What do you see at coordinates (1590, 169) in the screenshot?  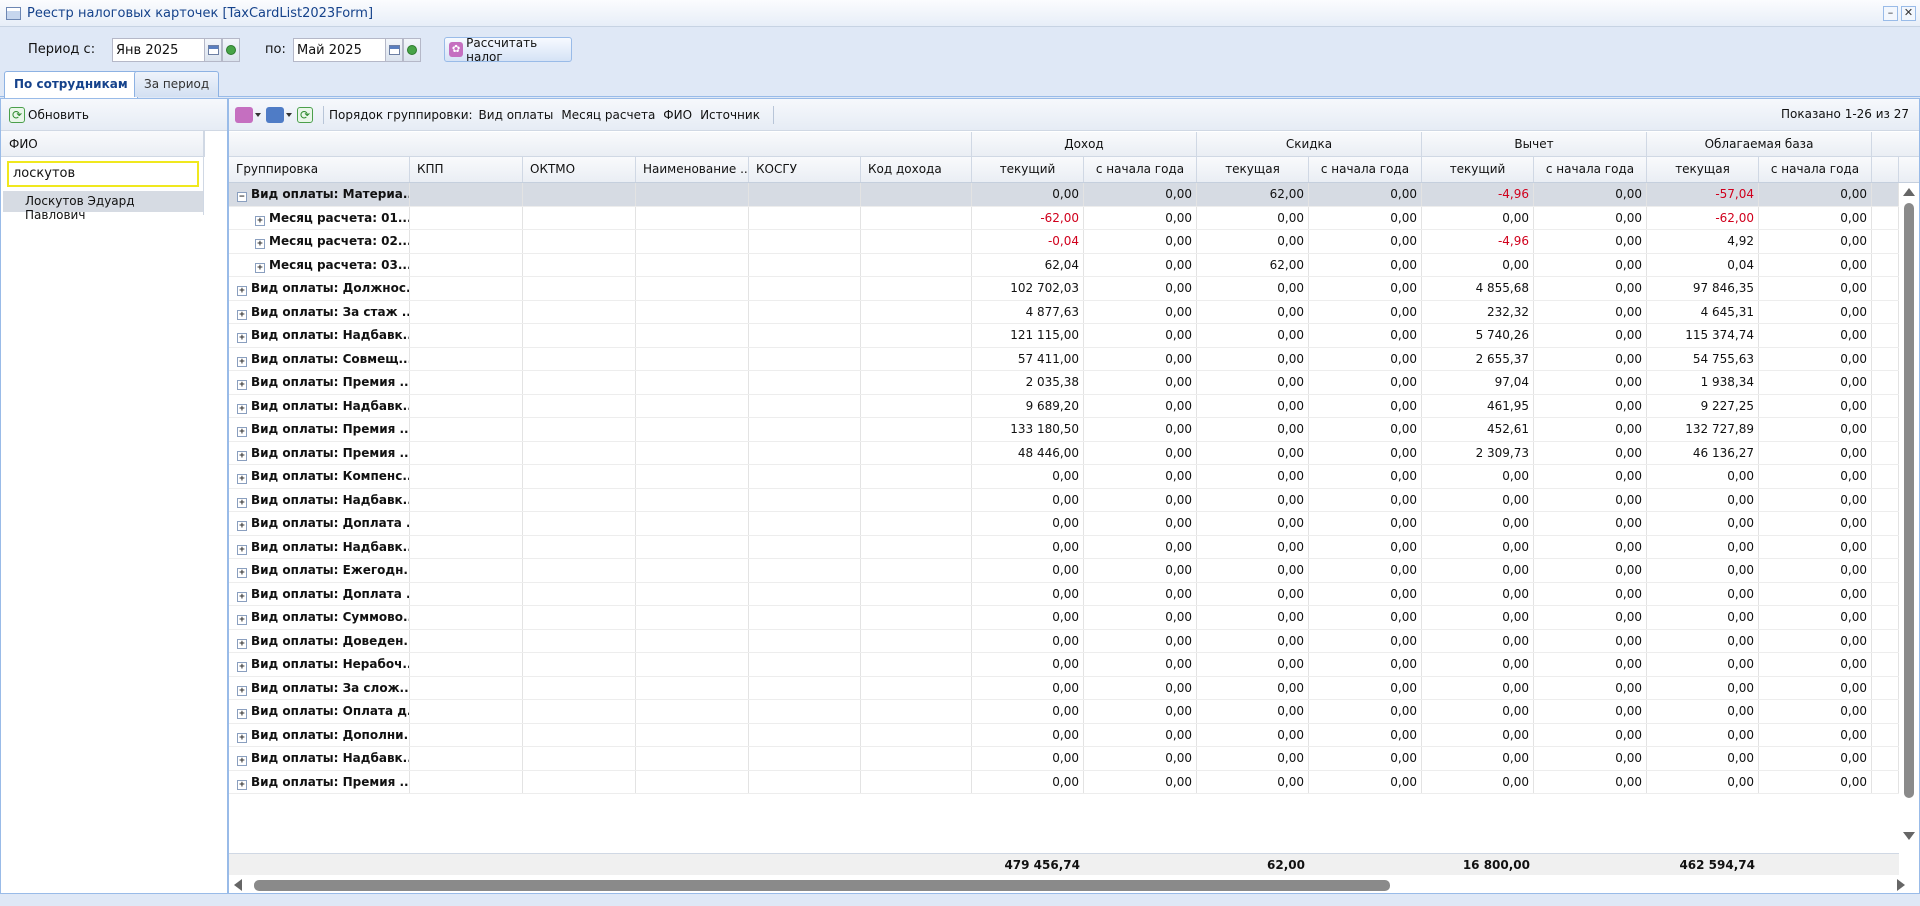 I see `column-header-deduction-ytd: с начала года` at bounding box center [1590, 169].